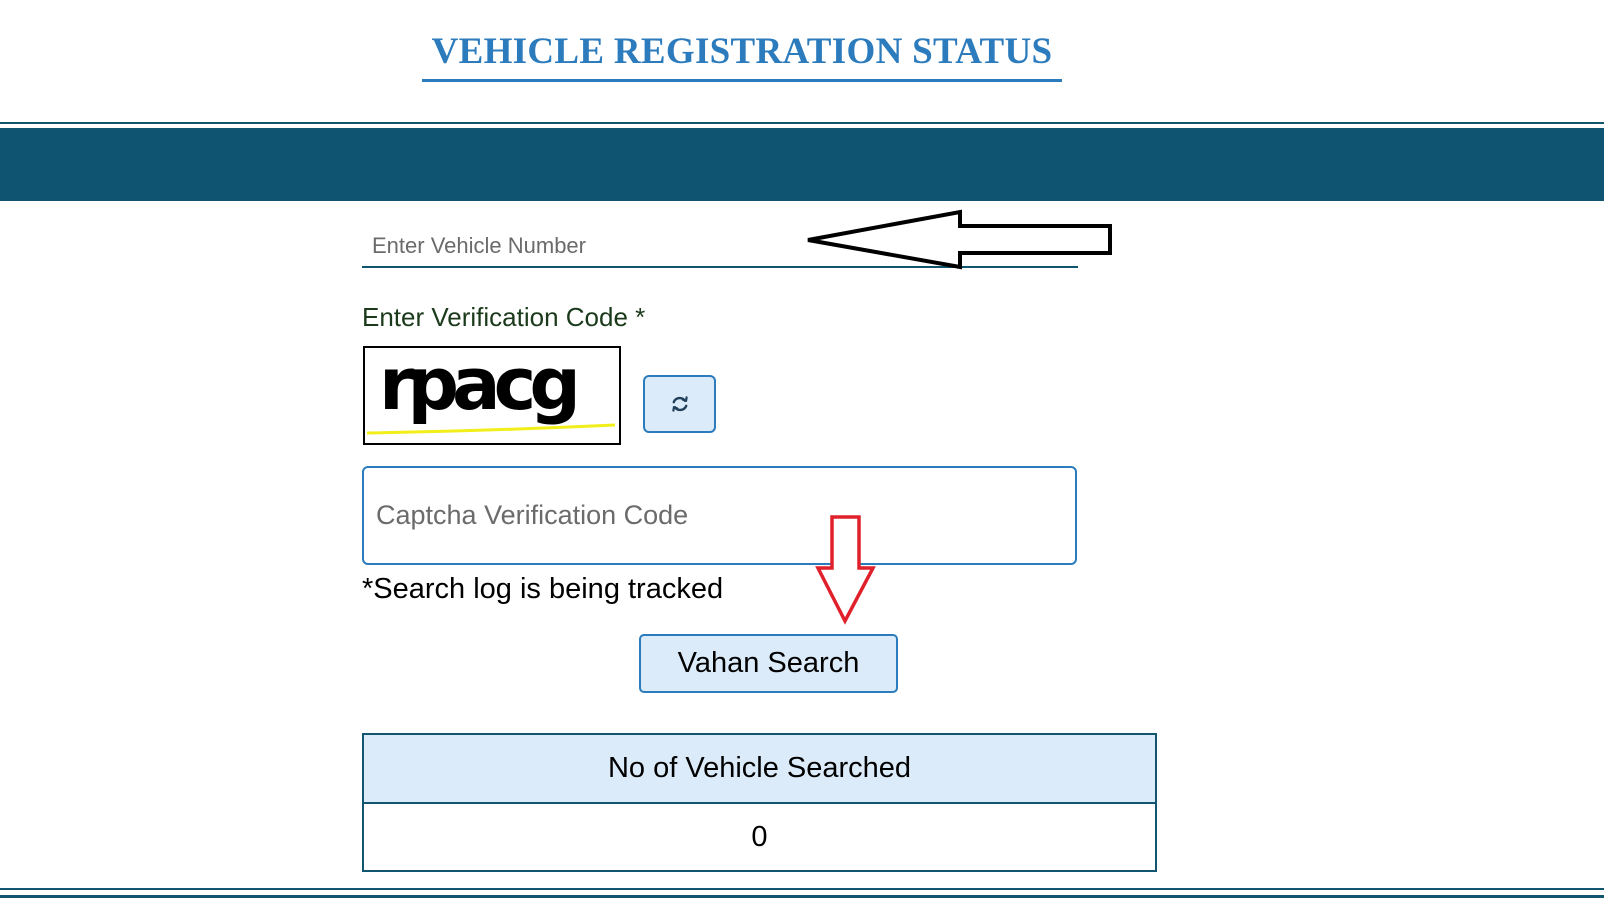 The image size is (1604, 900). I want to click on refresh-icon, so click(679, 404).